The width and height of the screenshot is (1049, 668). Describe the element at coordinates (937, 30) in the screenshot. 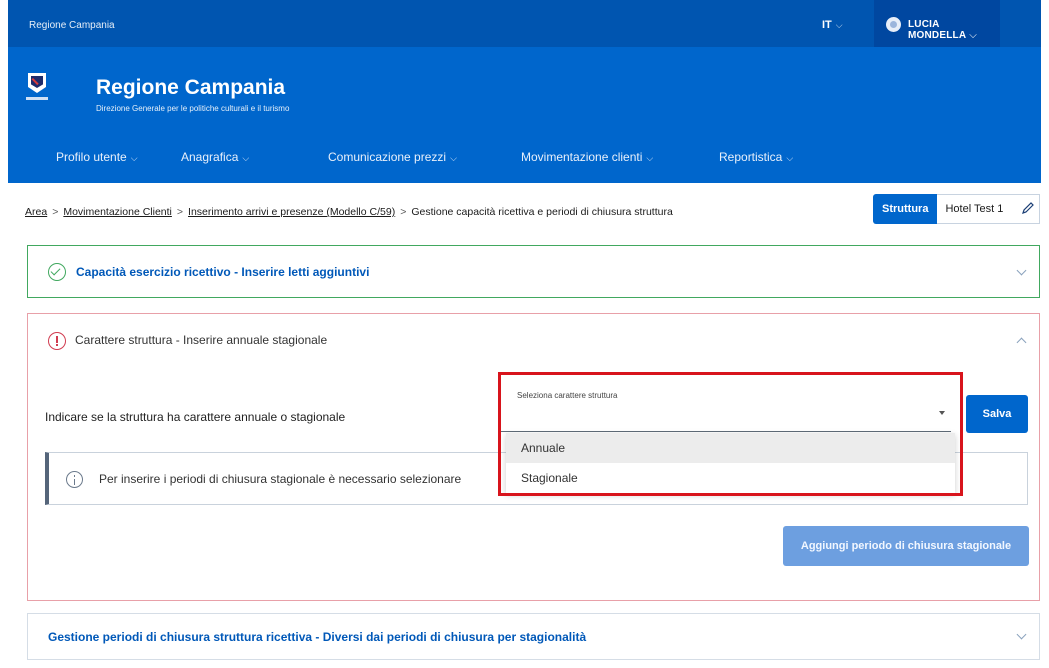

I see `user-name-label: LUCIA MONDELLA` at that location.